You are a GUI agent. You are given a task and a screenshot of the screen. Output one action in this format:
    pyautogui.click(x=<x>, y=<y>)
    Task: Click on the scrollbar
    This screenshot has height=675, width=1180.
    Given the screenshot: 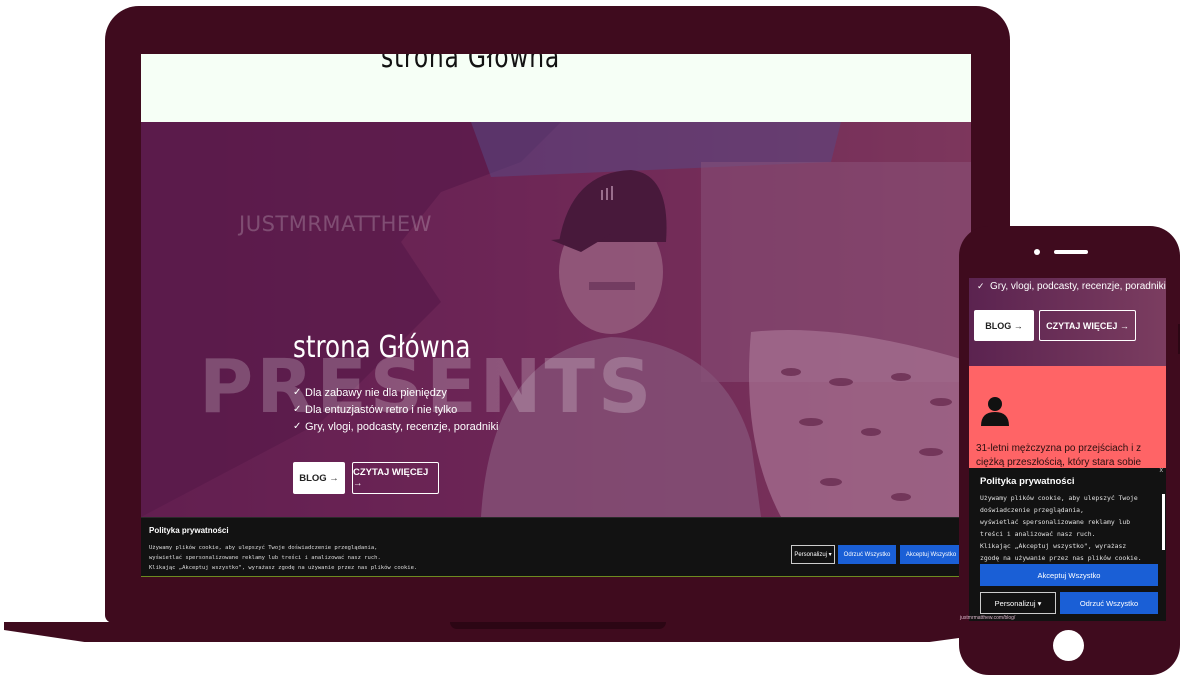 What is the action you would take?
    pyautogui.click(x=1163, y=522)
    